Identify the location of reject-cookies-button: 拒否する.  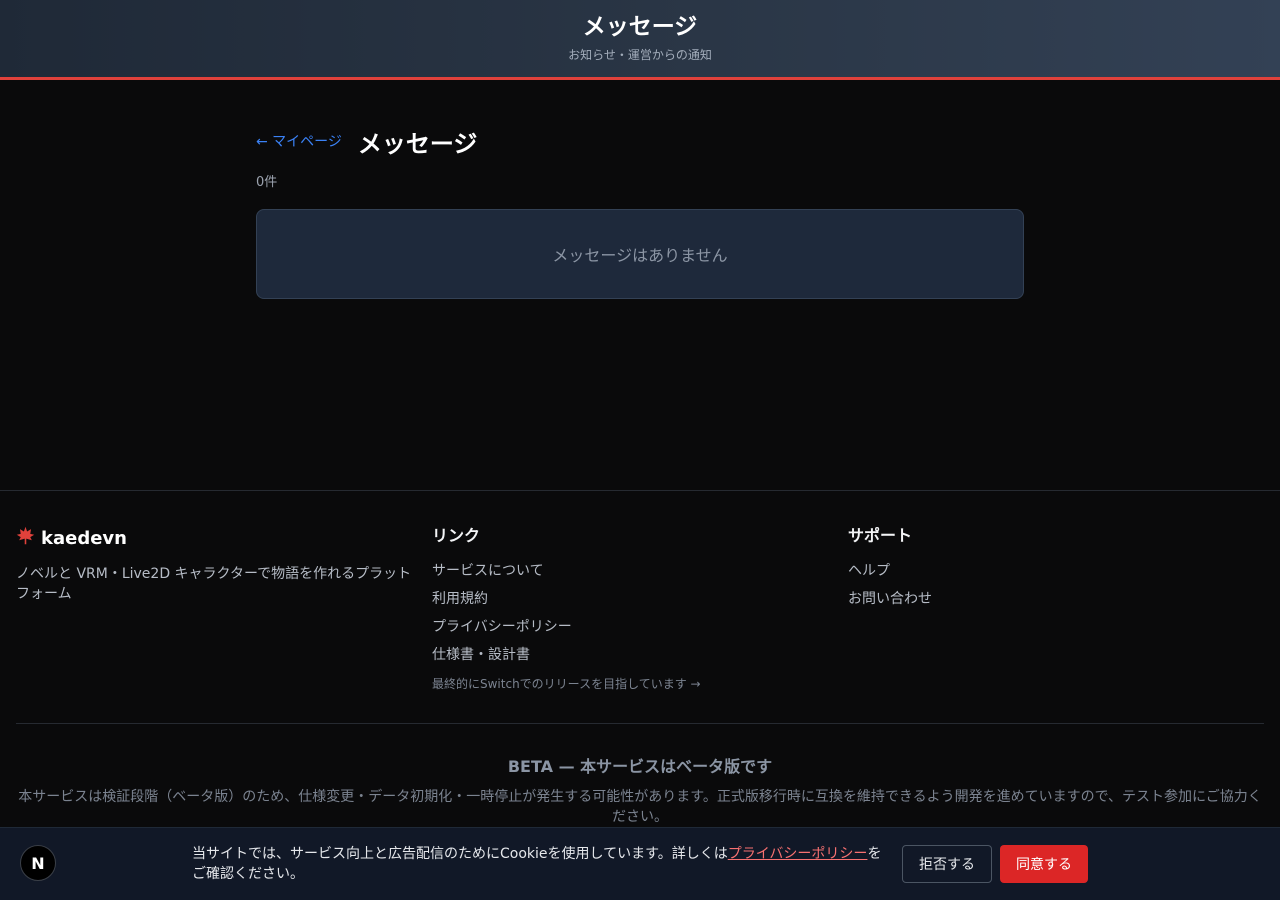
(947, 864).